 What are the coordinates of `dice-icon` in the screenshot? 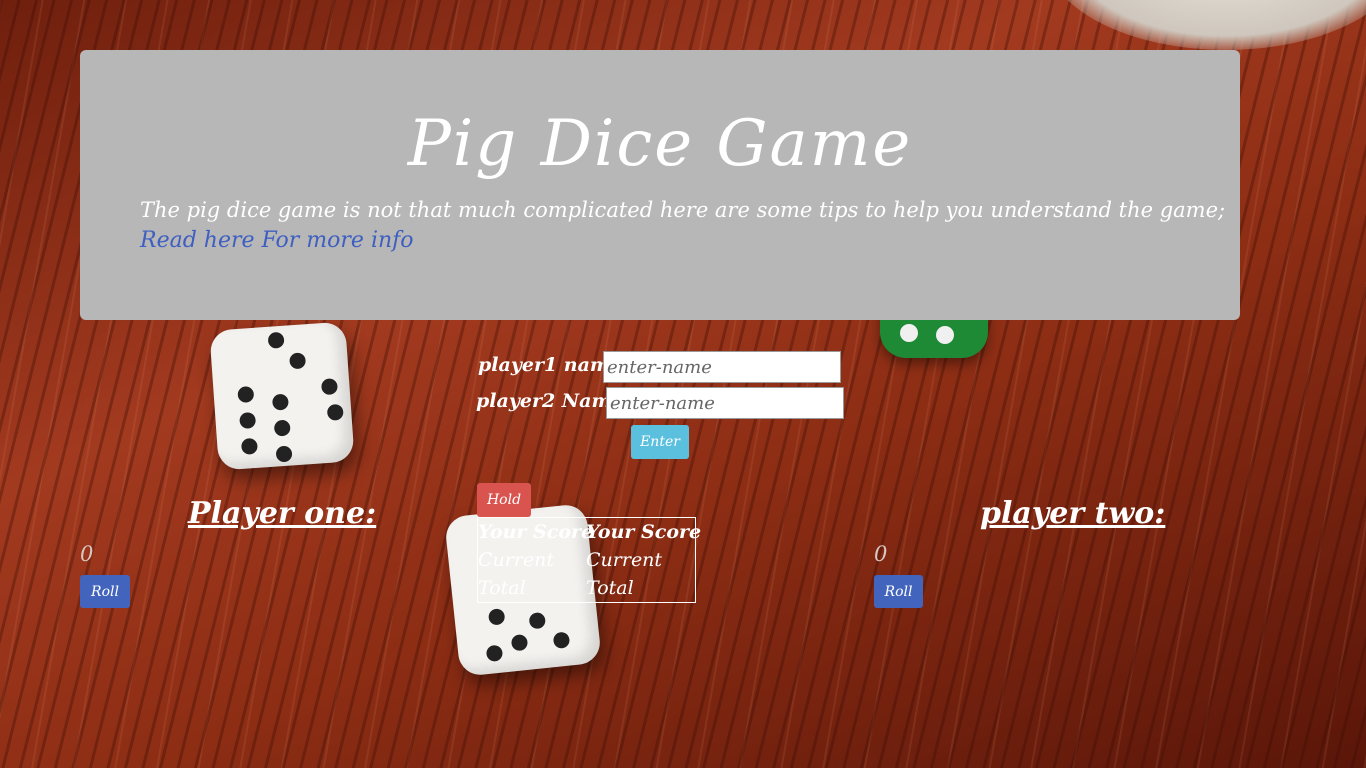 It's located at (282, 396).